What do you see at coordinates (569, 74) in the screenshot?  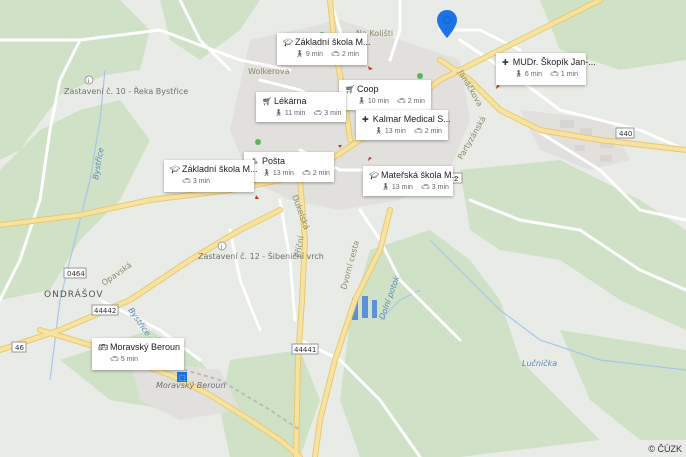 I see `car-time: 1 min` at bounding box center [569, 74].